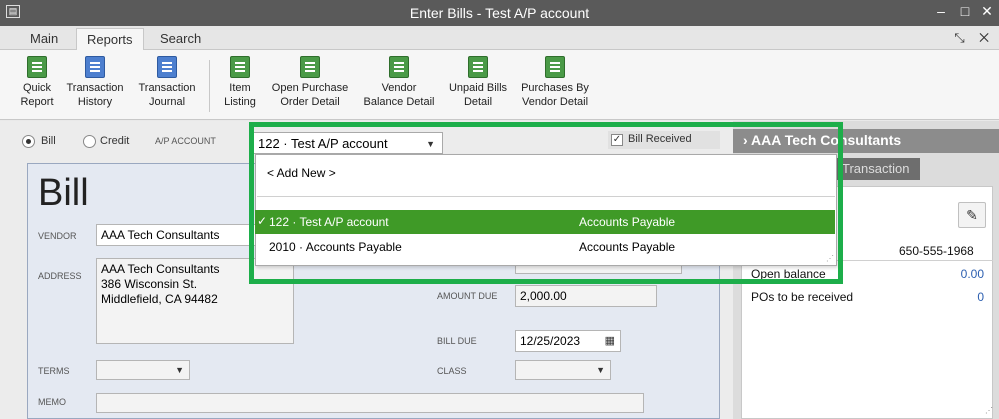 The width and height of the screenshot is (999, 419). I want to click on pencil-icon: ✎, so click(972, 215).